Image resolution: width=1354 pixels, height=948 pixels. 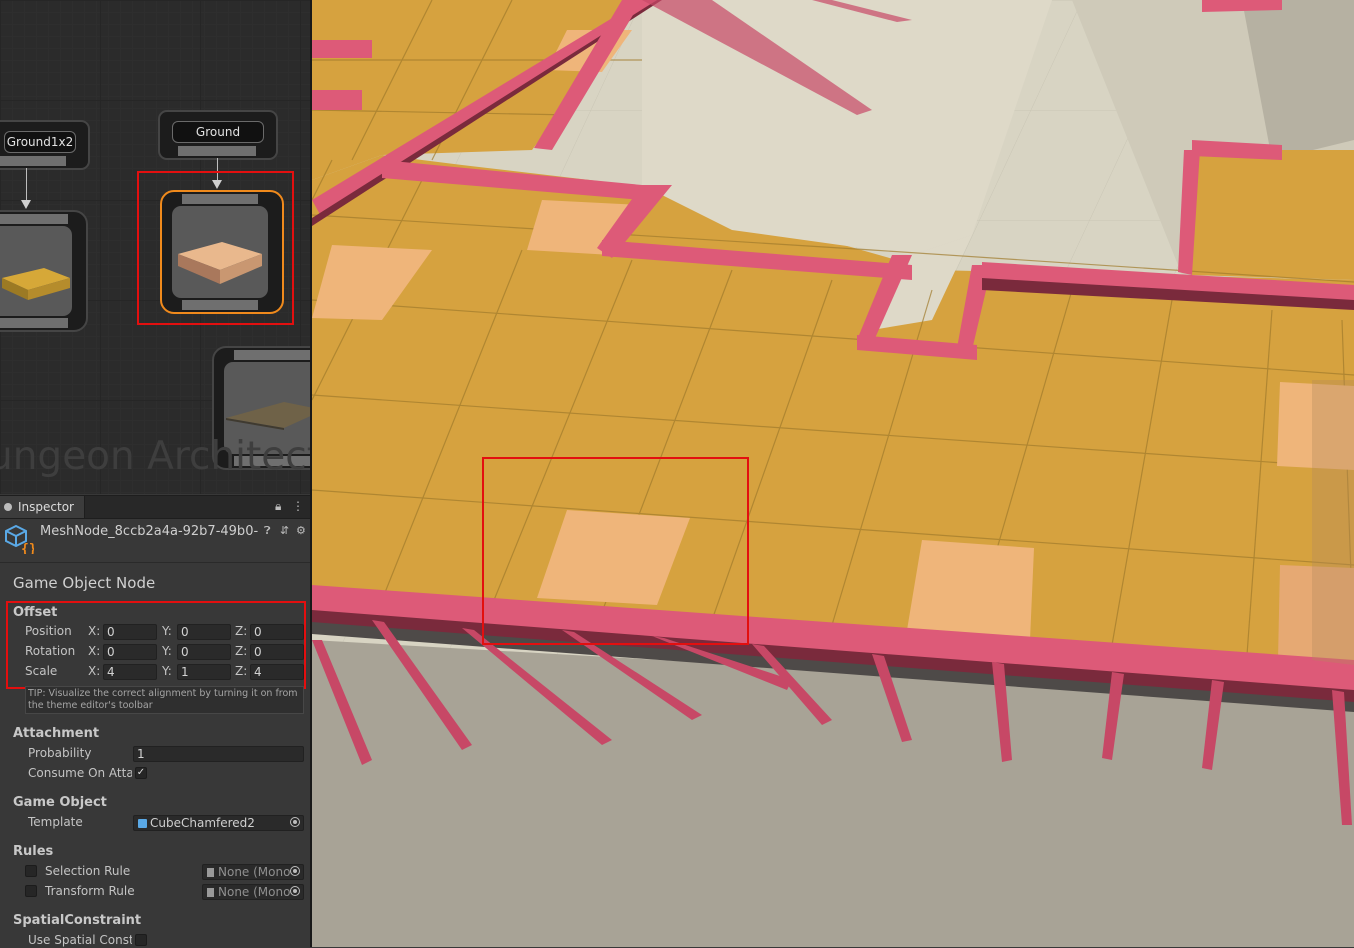 I want to click on template-field: CubeChamfered2, so click(x=218, y=823).